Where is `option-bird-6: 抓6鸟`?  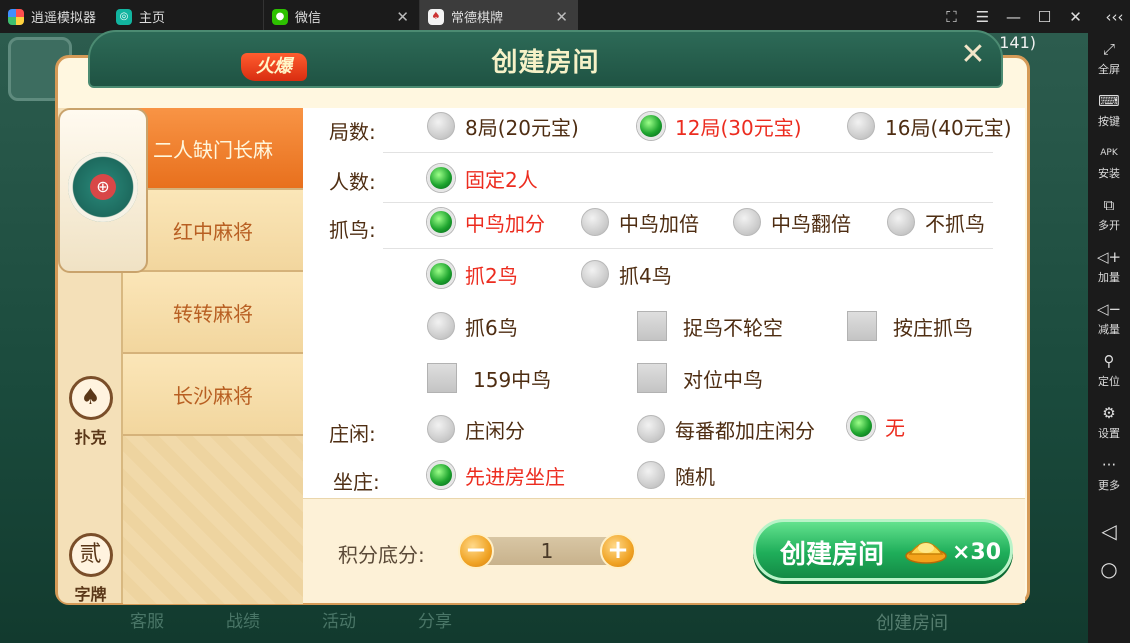
option-bird-6: 抓6鸟 is located at coordinates (472, 326).